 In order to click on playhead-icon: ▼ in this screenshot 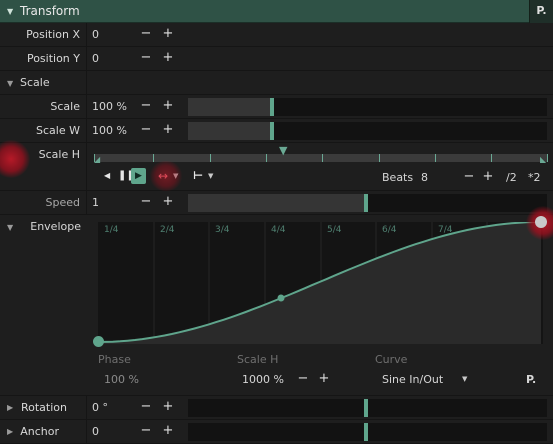, I will do `click(283, 150)`.